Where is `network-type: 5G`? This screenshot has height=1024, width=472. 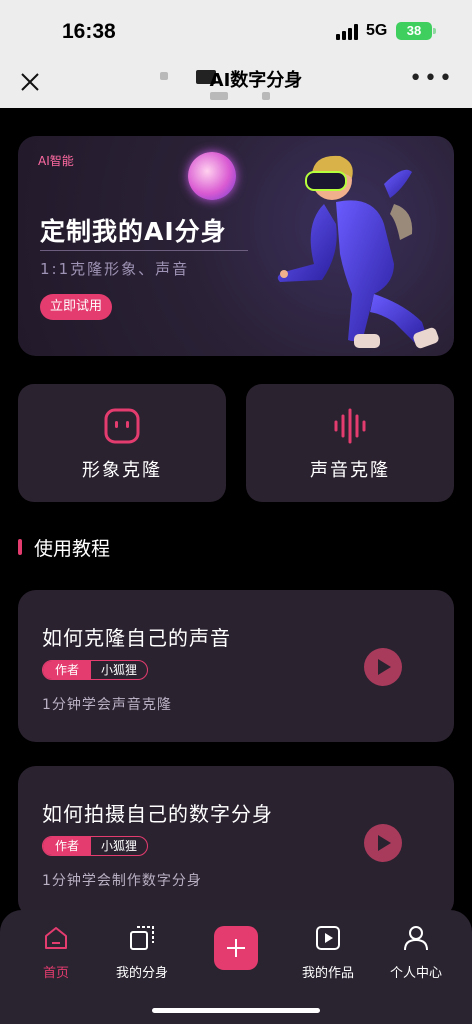 network-type: 5G is located at coordinates (377, 30).